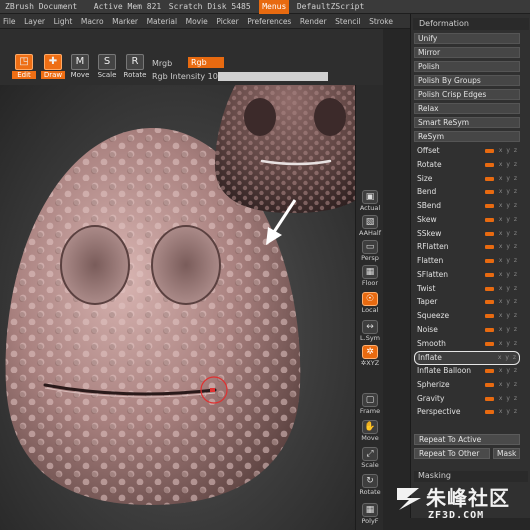 Image resolution: width=530 pixels, height=530 pixels. What do you see at coordinates (452, 453) in the screenshot?
I see `repeat-to-other-button: Repeat To Other` at bounding box center [452, 453].